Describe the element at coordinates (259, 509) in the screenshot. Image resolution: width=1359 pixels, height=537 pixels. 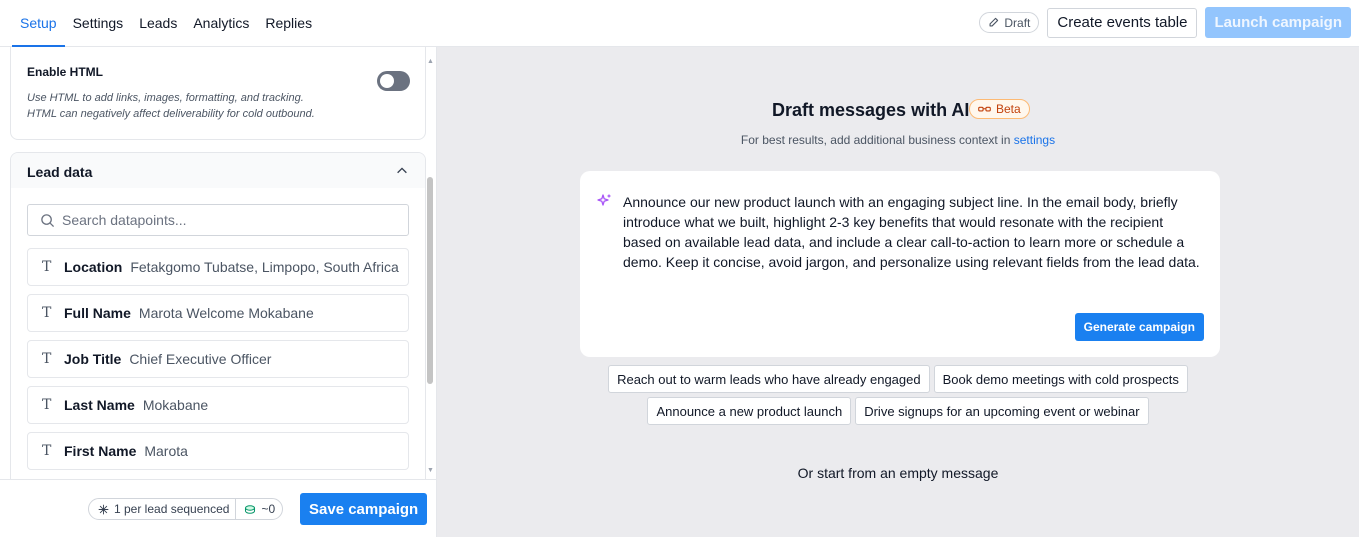
I see `credits-segment: ~0` at that location.